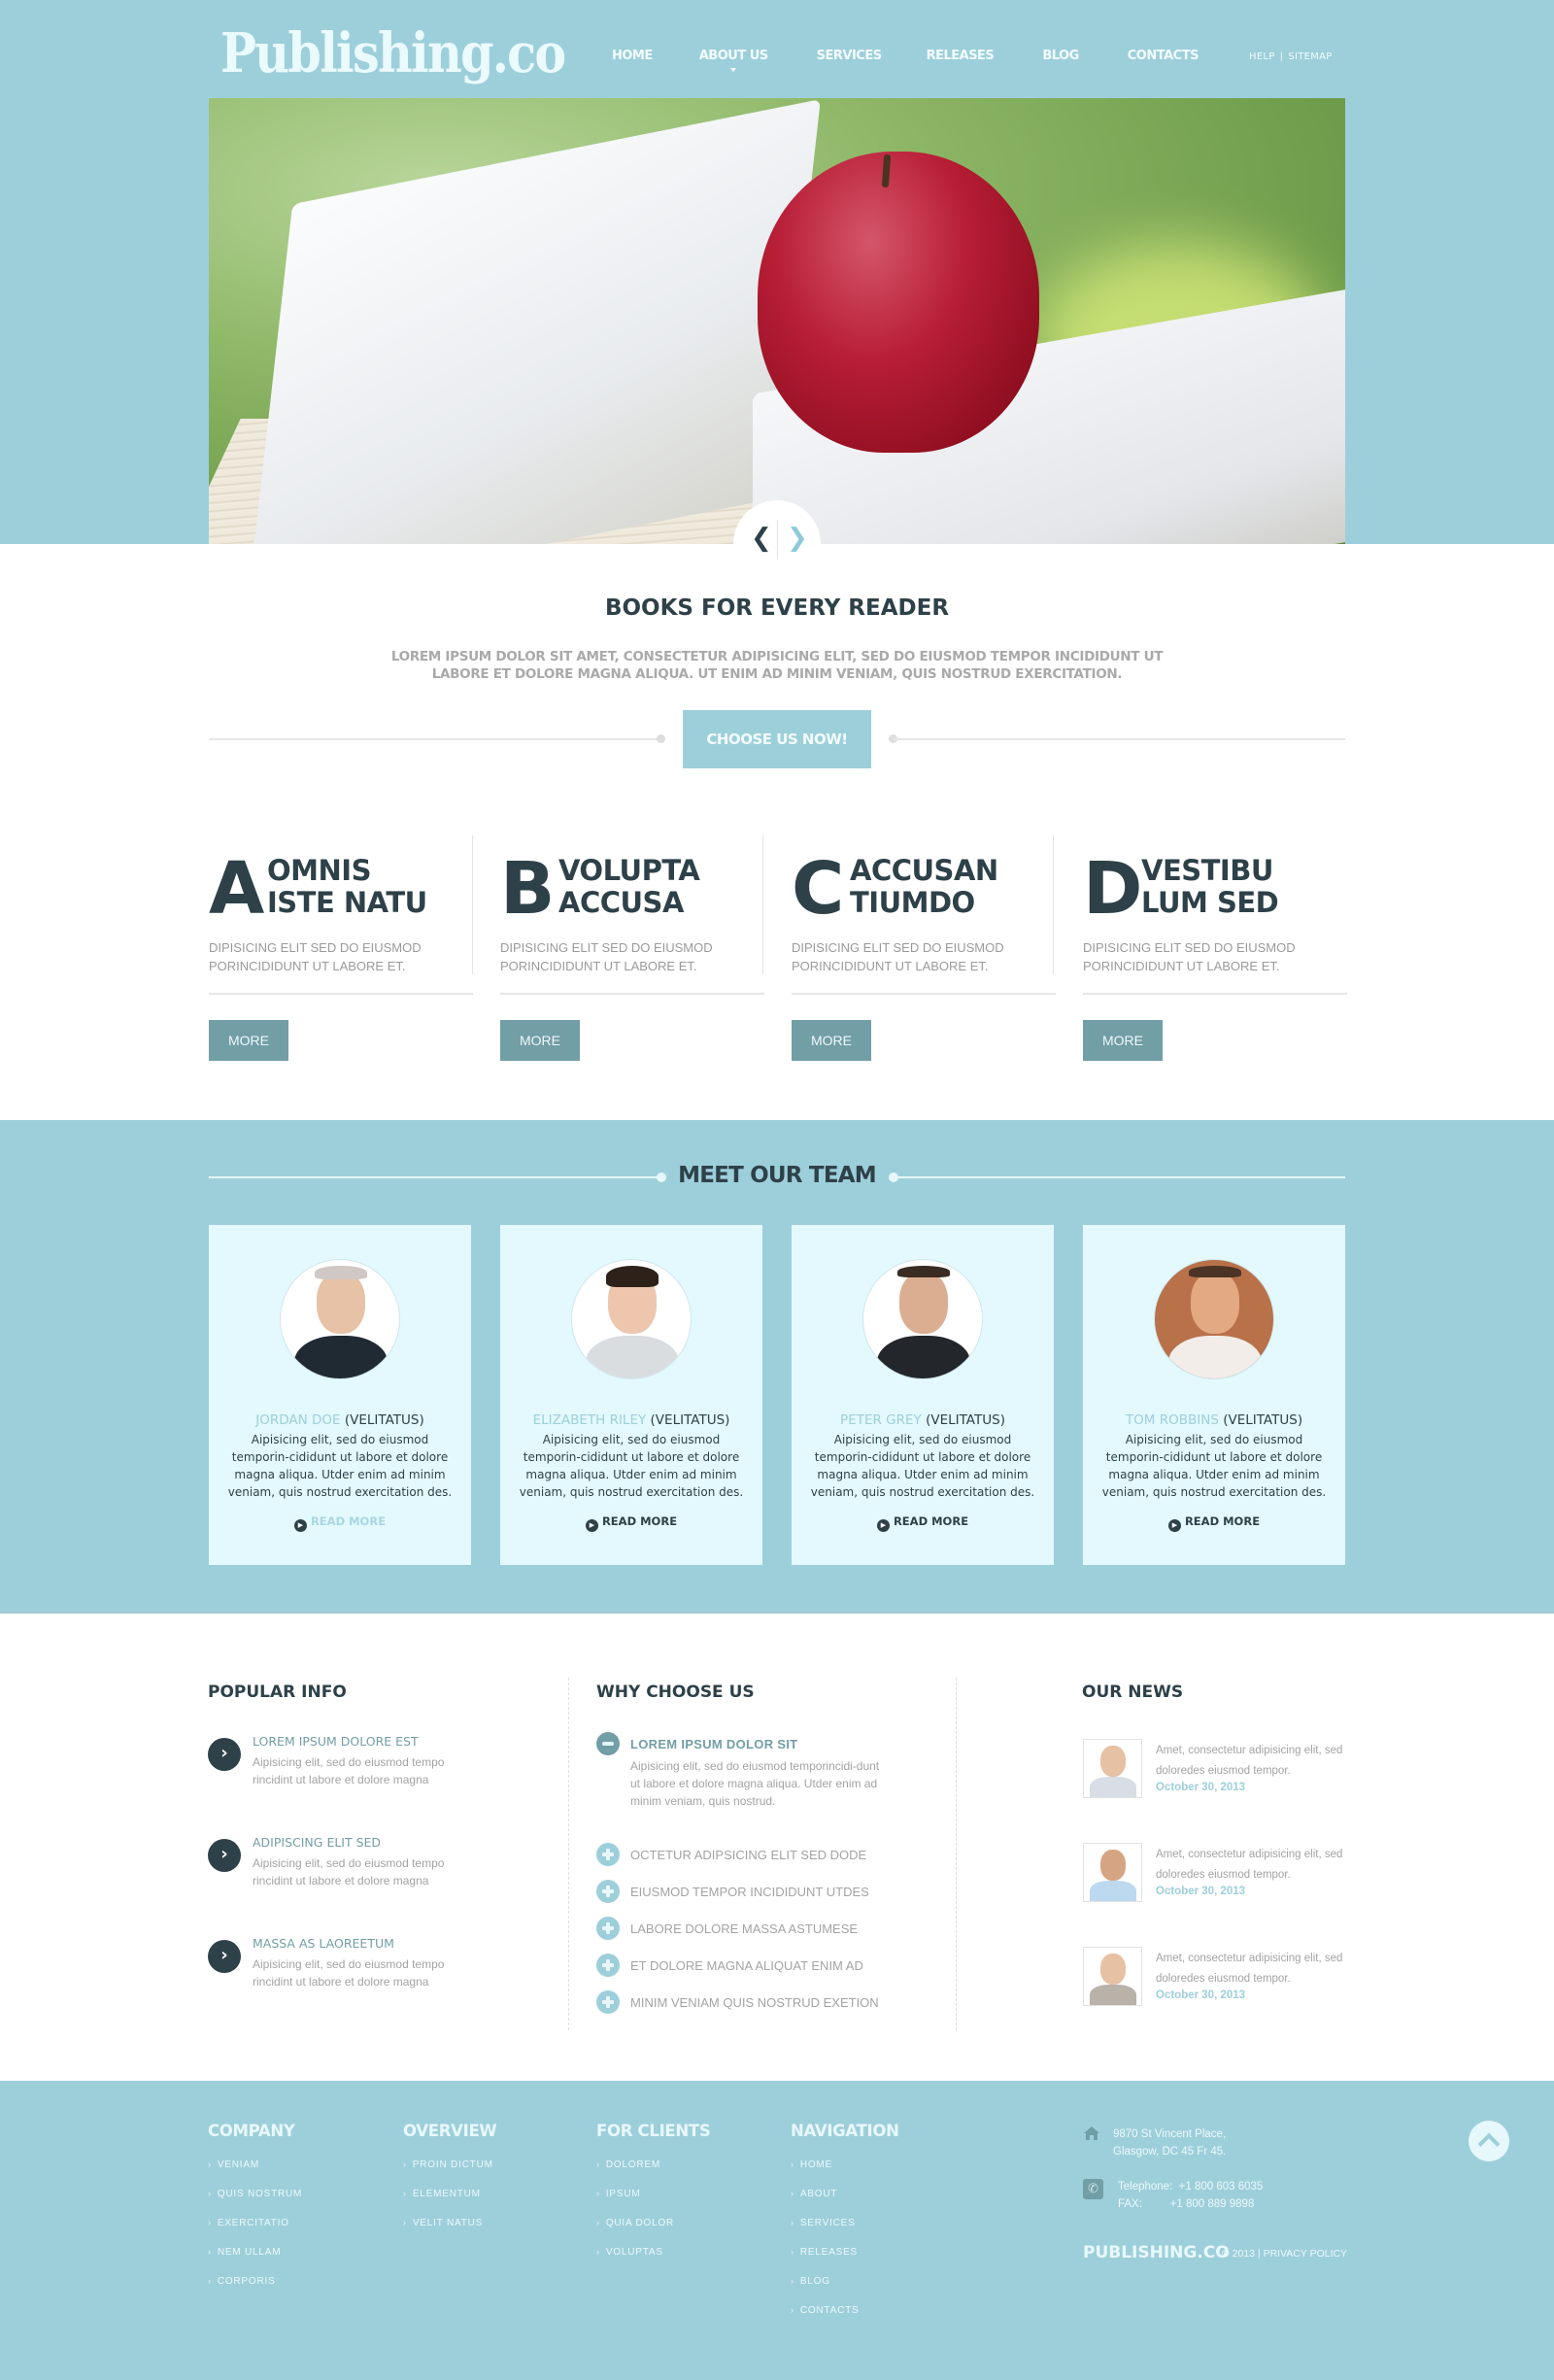 The width and height of the screenshot is (1554, 2380). What do you see at coordinates (640, 2223) in the screenshot?
I see `footer-link-label: QUIA DOLOR` at bounding box center [640, 2223].